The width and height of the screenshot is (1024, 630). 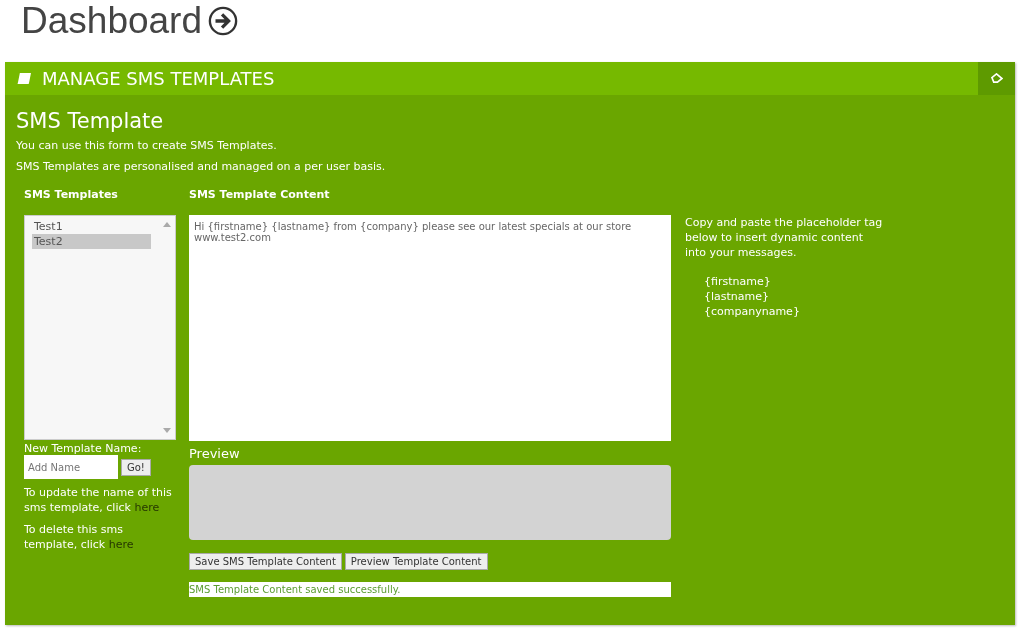 What do you see at coordinates (794, 281) in the screenshot?
I see `placeholder-tag: {firstname}` at bounding box center [794, 281].